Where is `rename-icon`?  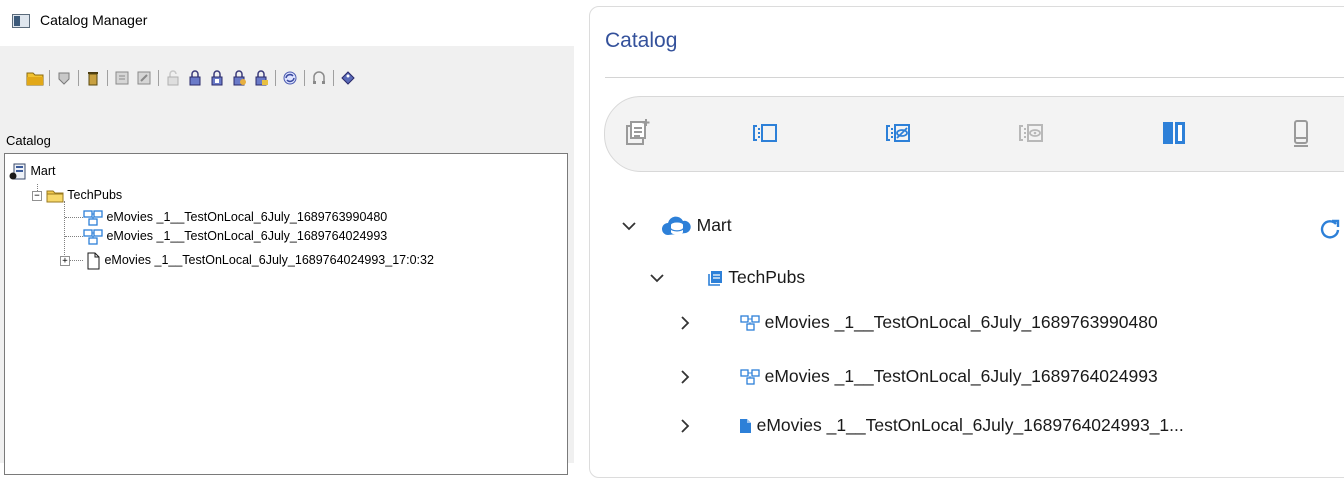
rename-icon is located at coordinates (144, 78).